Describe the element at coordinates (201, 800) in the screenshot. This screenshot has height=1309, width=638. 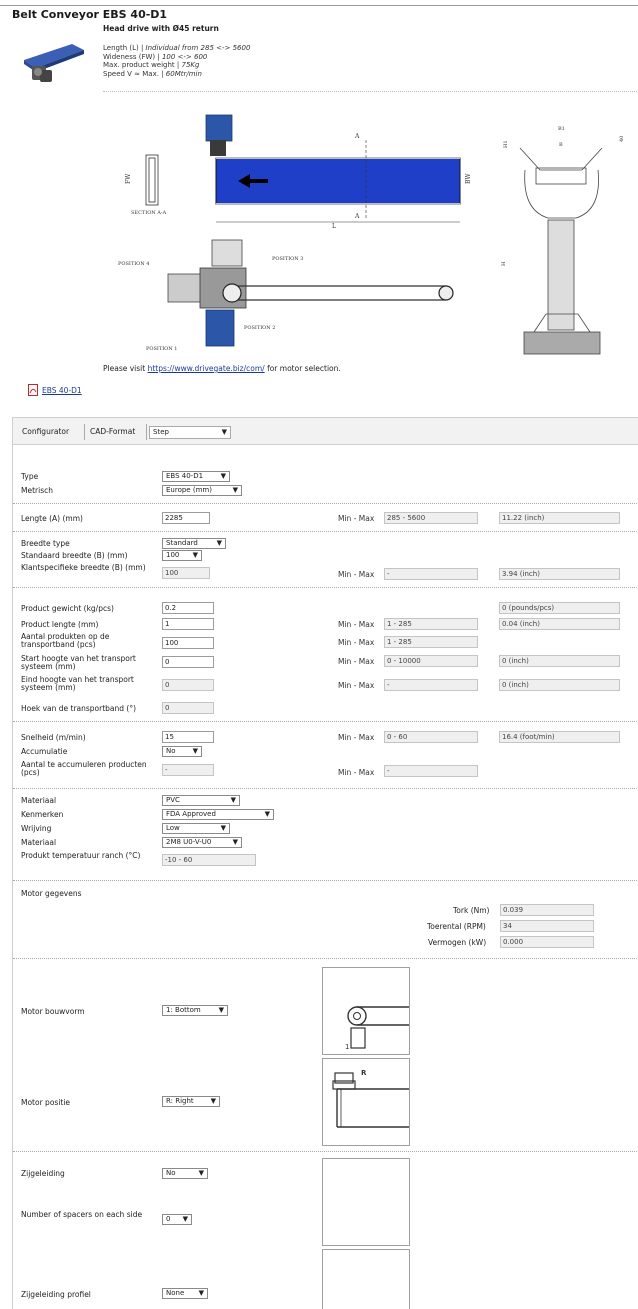
I see `material-select: PVC ▼` at that location.